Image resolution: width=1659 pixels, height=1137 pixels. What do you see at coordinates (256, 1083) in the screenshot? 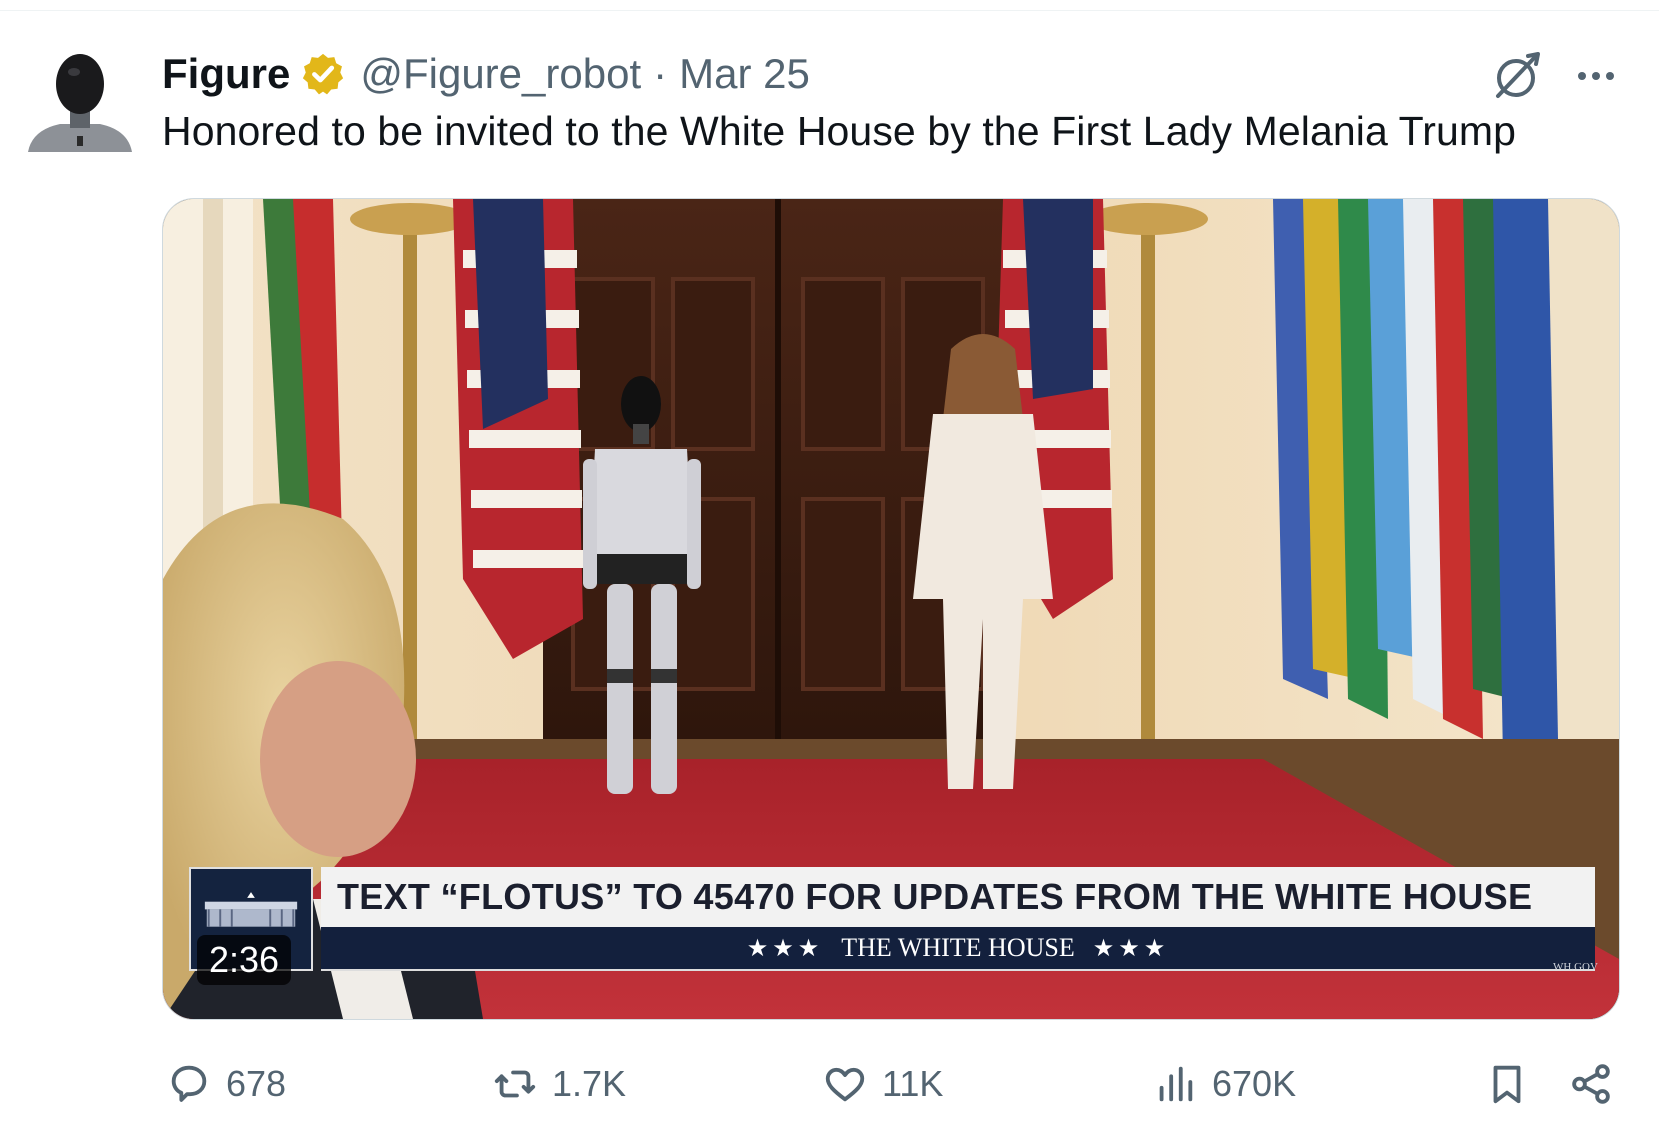
I see `reply-count: 678` at bounding box center [256, 1083].